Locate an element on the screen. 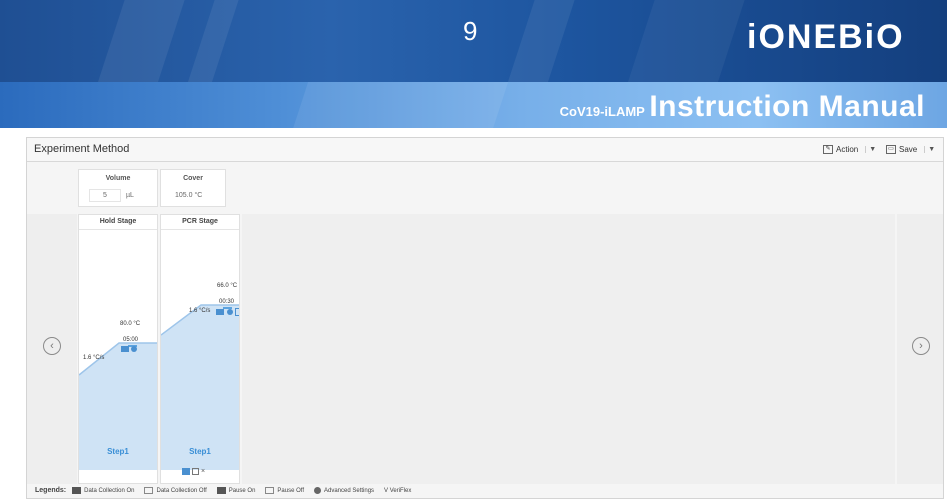  legend-item: Advanced Settings is located at coordinates (344, 490).